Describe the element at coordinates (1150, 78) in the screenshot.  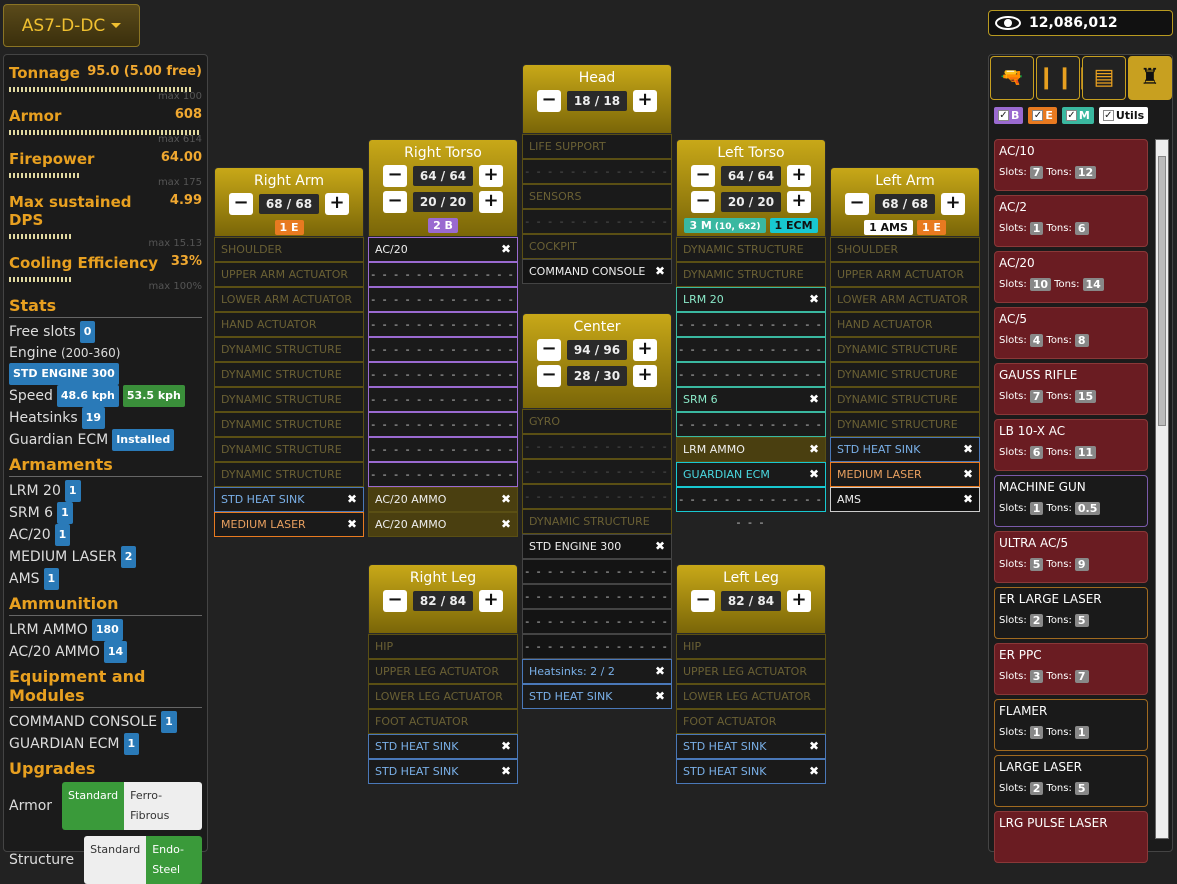
I see `mech-category-icon: ♜` at that location.